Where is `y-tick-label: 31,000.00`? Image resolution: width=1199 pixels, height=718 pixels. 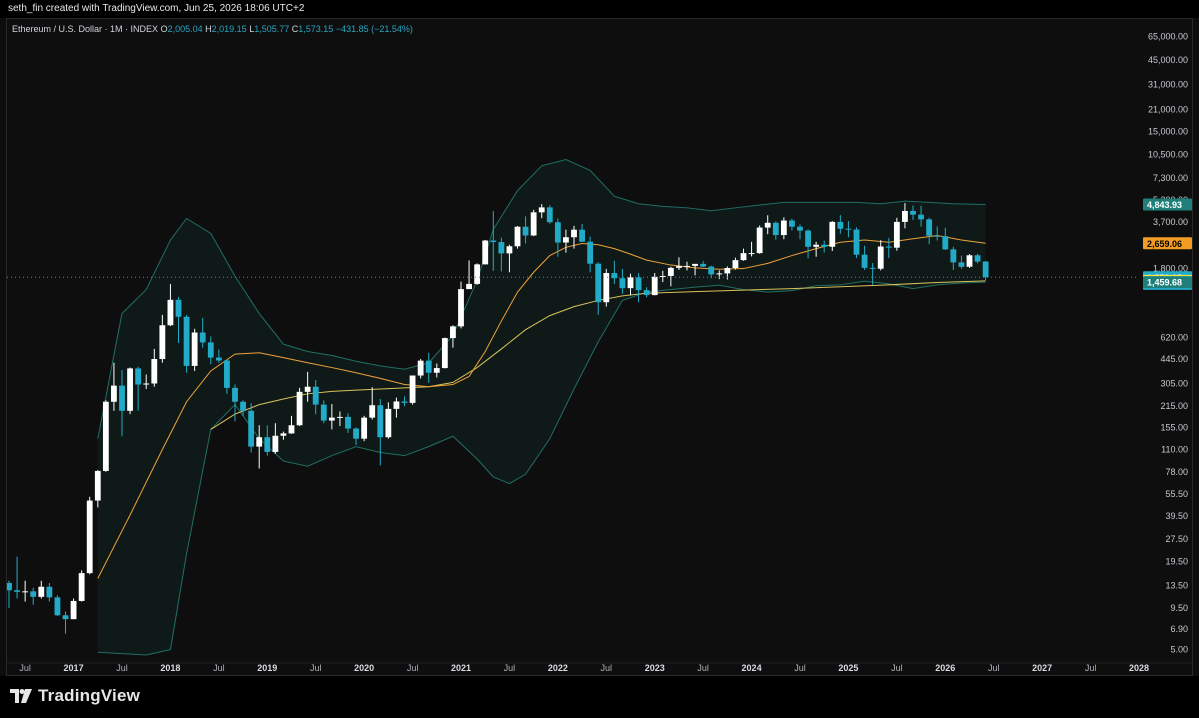 y-tick-label: 31,000.00 is located at coordinates (1168, 84).